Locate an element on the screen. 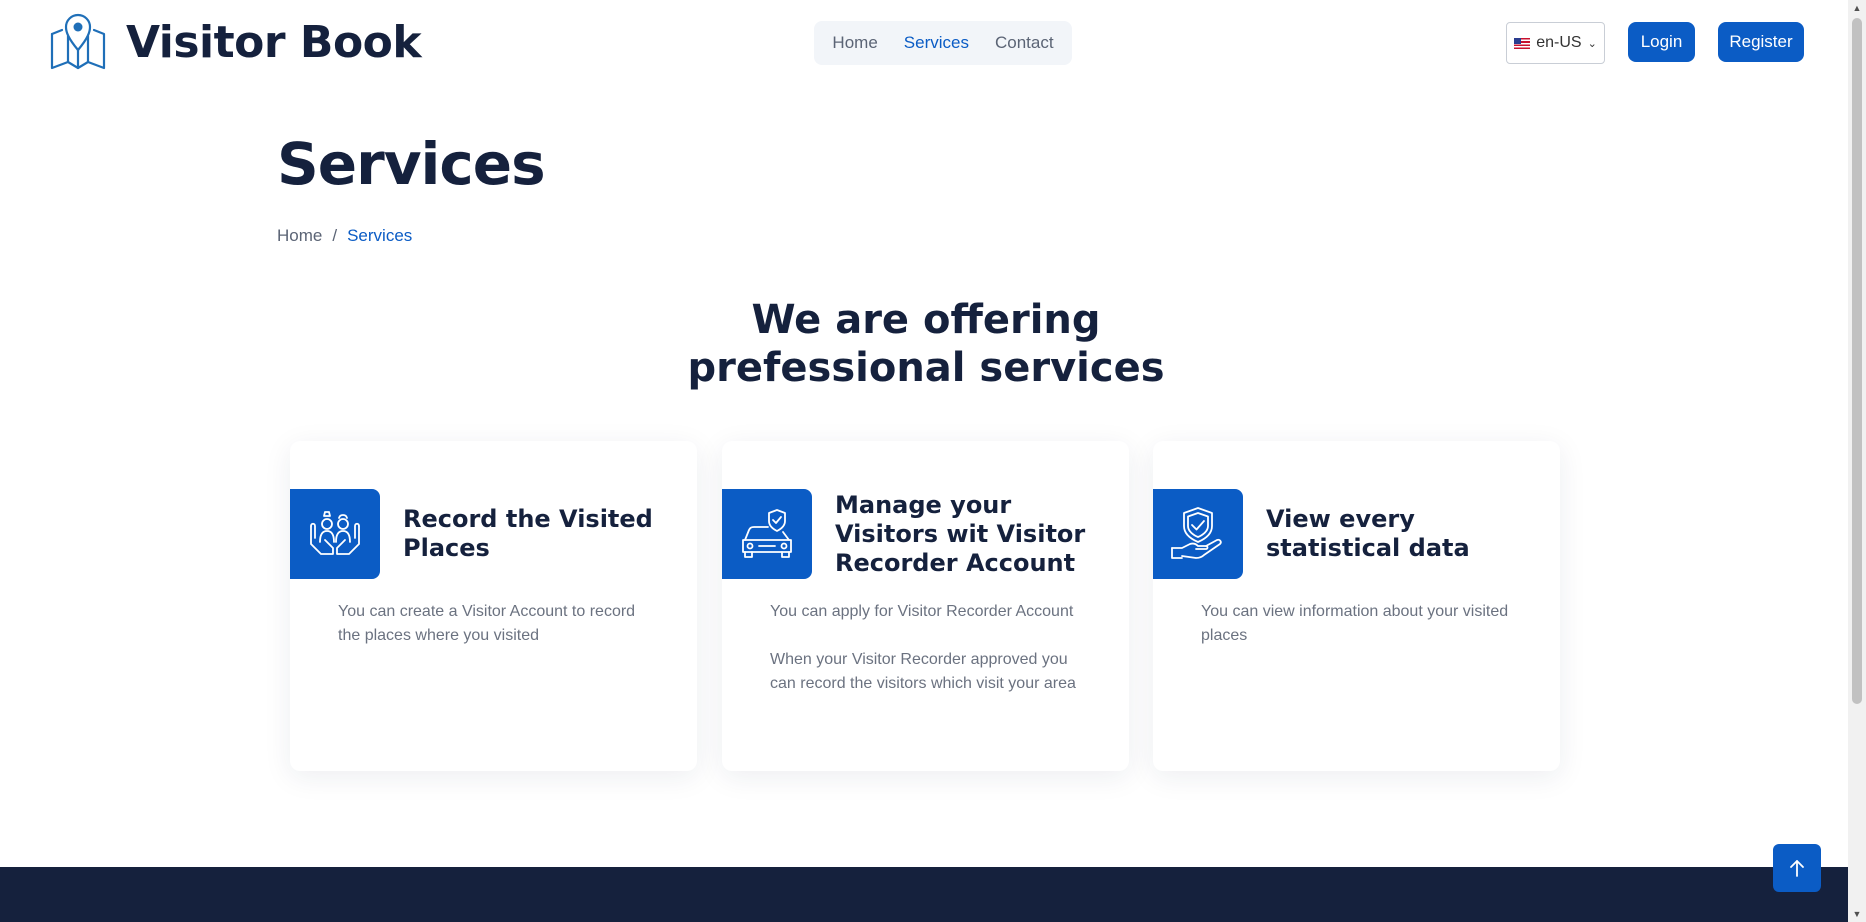 This screenshot has height=922, width=1866. hand-shield-icon is located at coordinates (1196, 533).